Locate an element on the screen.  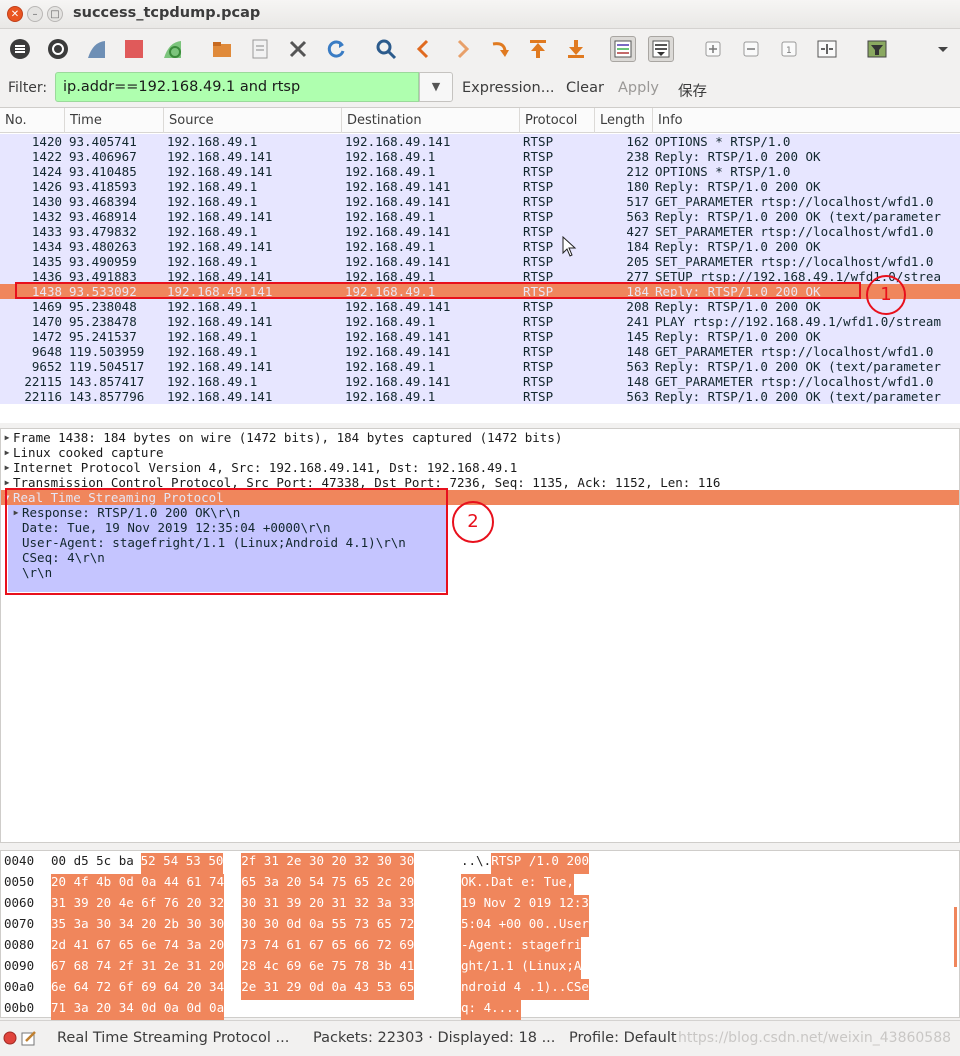
column-header-length: Length is located at coordinates (624, 120).